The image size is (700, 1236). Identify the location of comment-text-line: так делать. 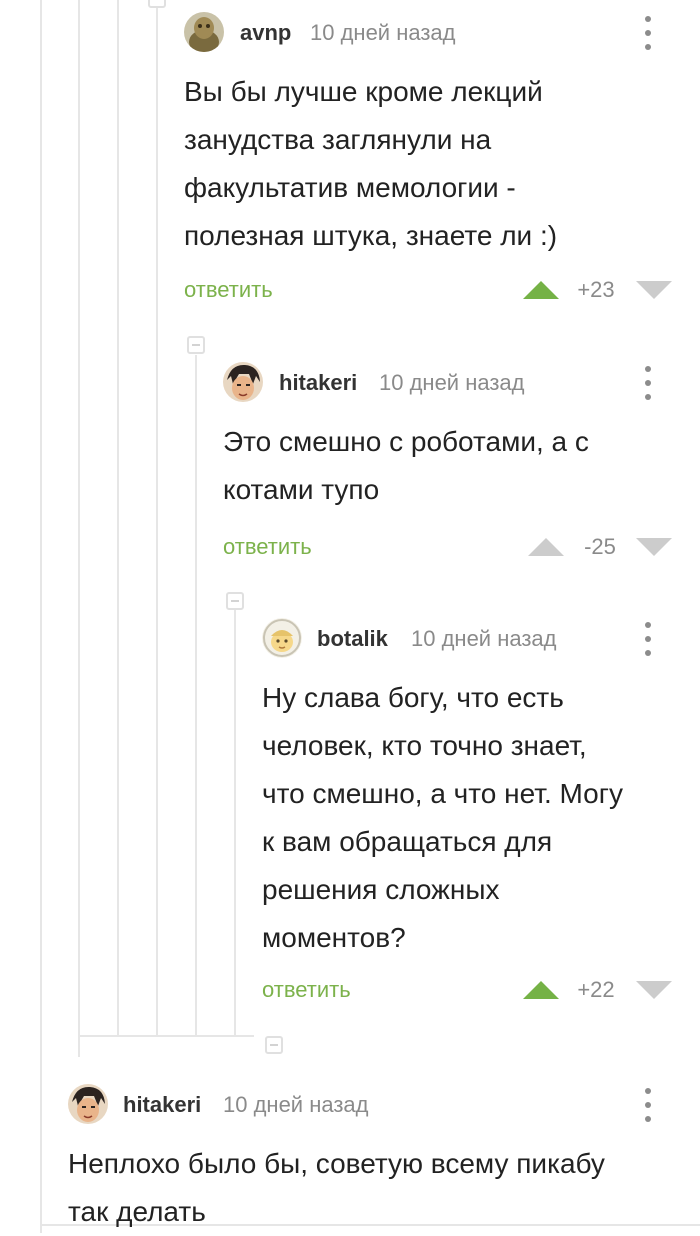
(137, 1211).